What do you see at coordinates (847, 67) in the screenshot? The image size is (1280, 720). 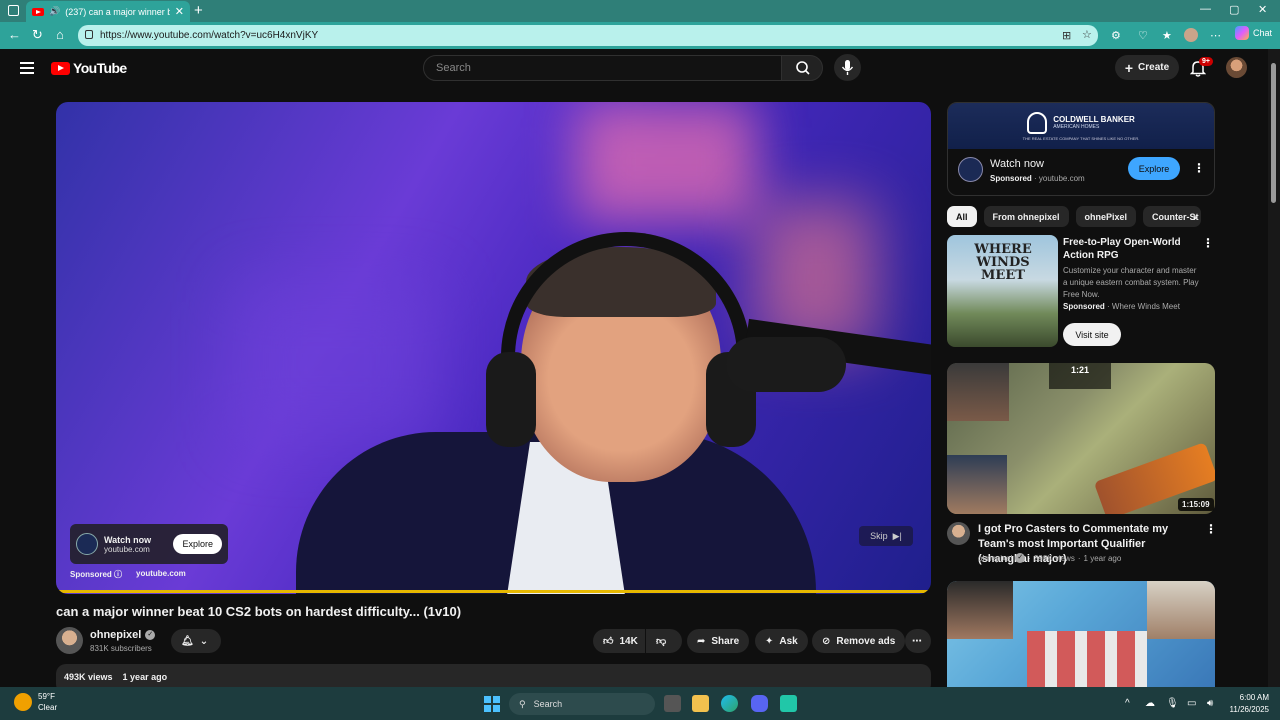 I see `voice-search-button` at bounding box center [847, 67].